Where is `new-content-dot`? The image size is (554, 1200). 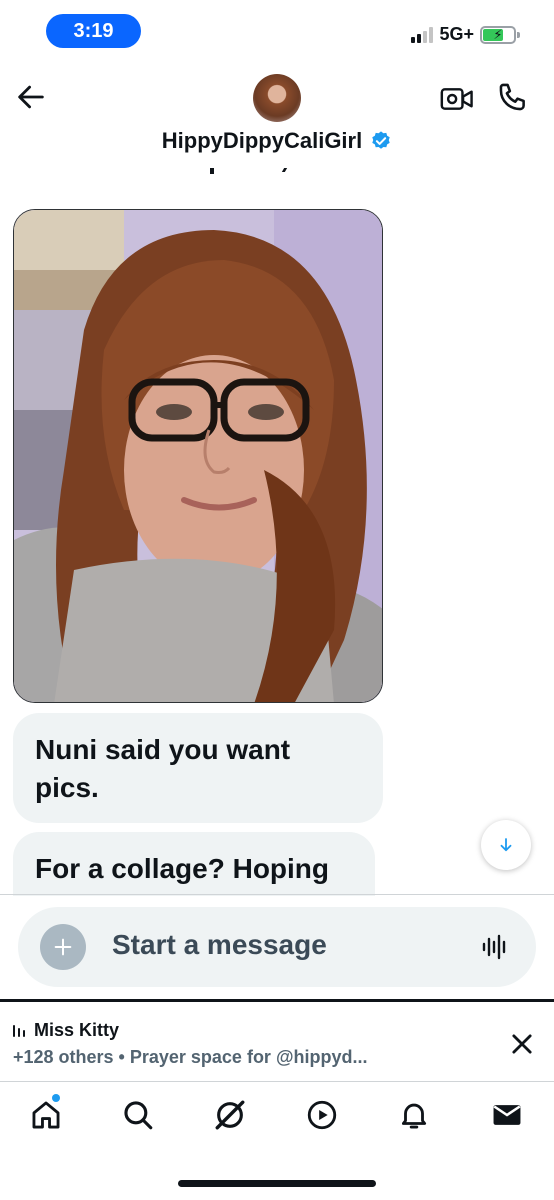
new-content-dot is located at coordinates (56, 1098).